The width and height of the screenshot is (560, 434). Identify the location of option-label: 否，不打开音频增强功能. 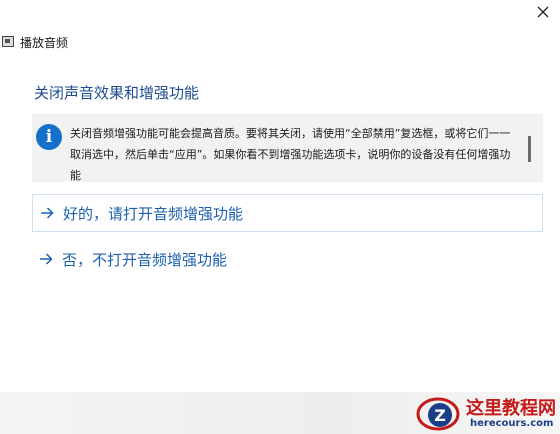
(145, 259).